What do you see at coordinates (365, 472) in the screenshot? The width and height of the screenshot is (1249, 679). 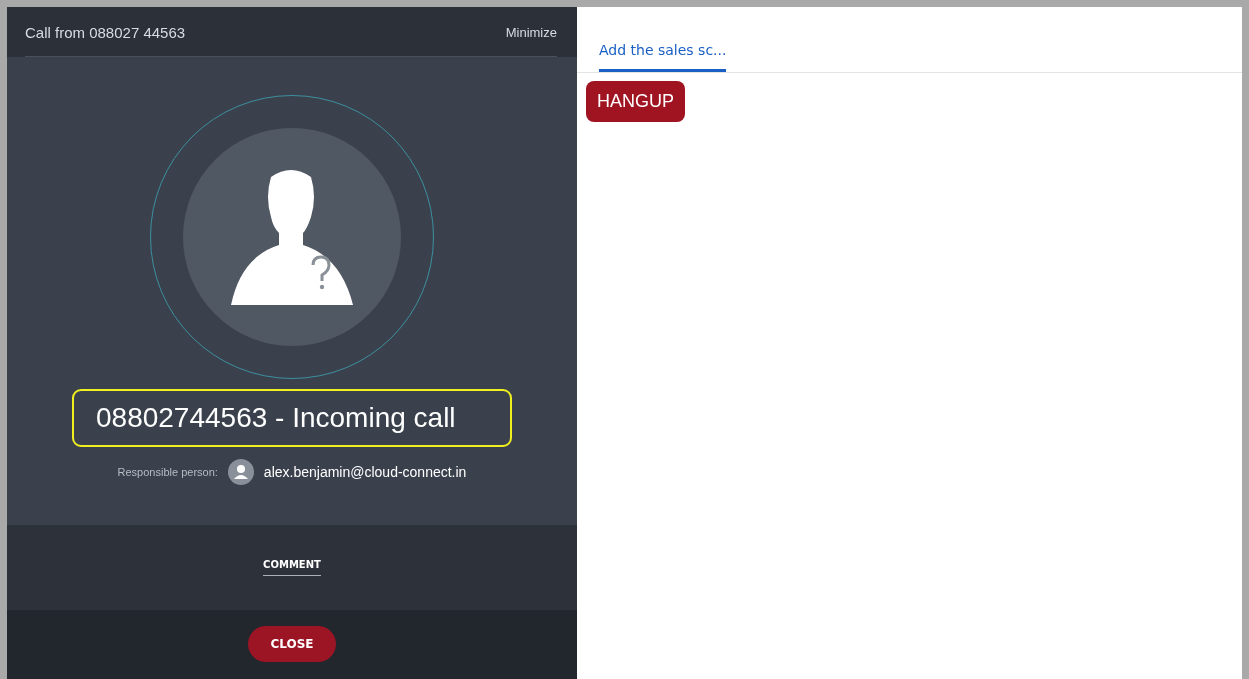 I see `responsible-email: alex.benjamin@cloud-connect.in` at bounding box center [365, 472].